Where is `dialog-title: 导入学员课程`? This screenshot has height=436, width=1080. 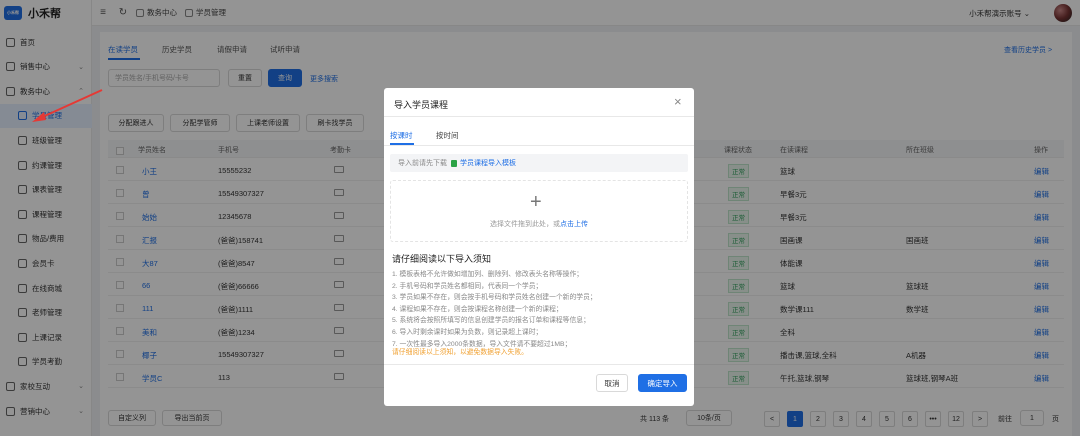
dialog-title: 导入学员课程 is located at coordinates (421, 105).